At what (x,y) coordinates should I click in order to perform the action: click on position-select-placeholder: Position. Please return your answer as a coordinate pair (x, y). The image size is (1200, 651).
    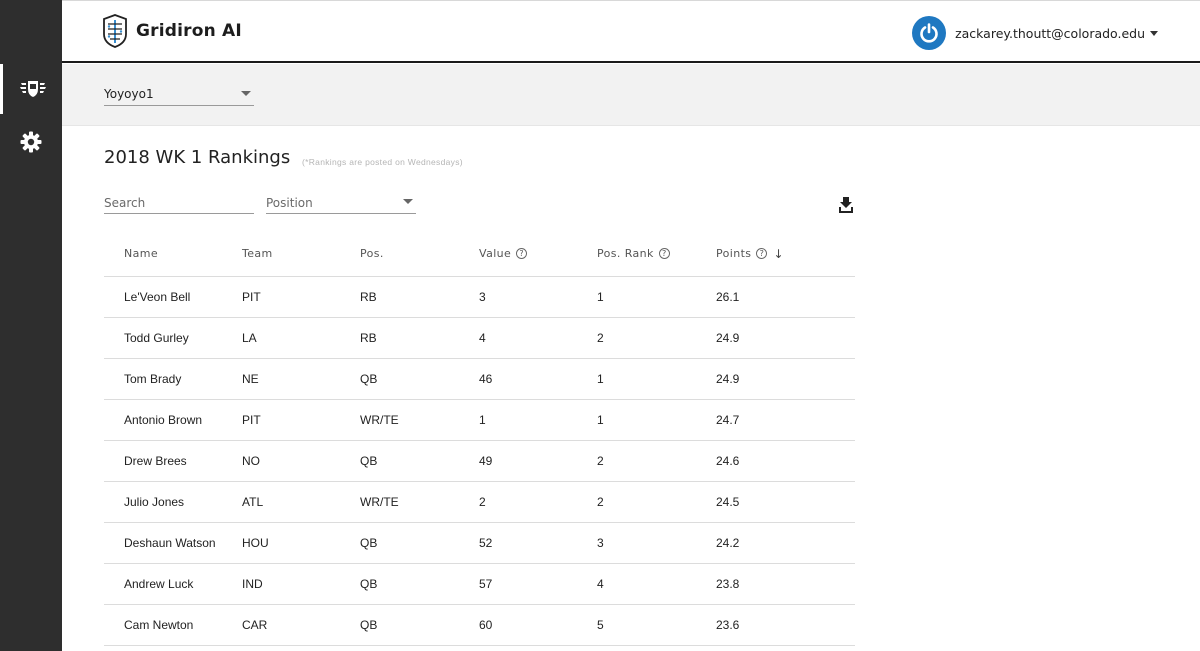
    Looking at the image, I should click on (289, 203).